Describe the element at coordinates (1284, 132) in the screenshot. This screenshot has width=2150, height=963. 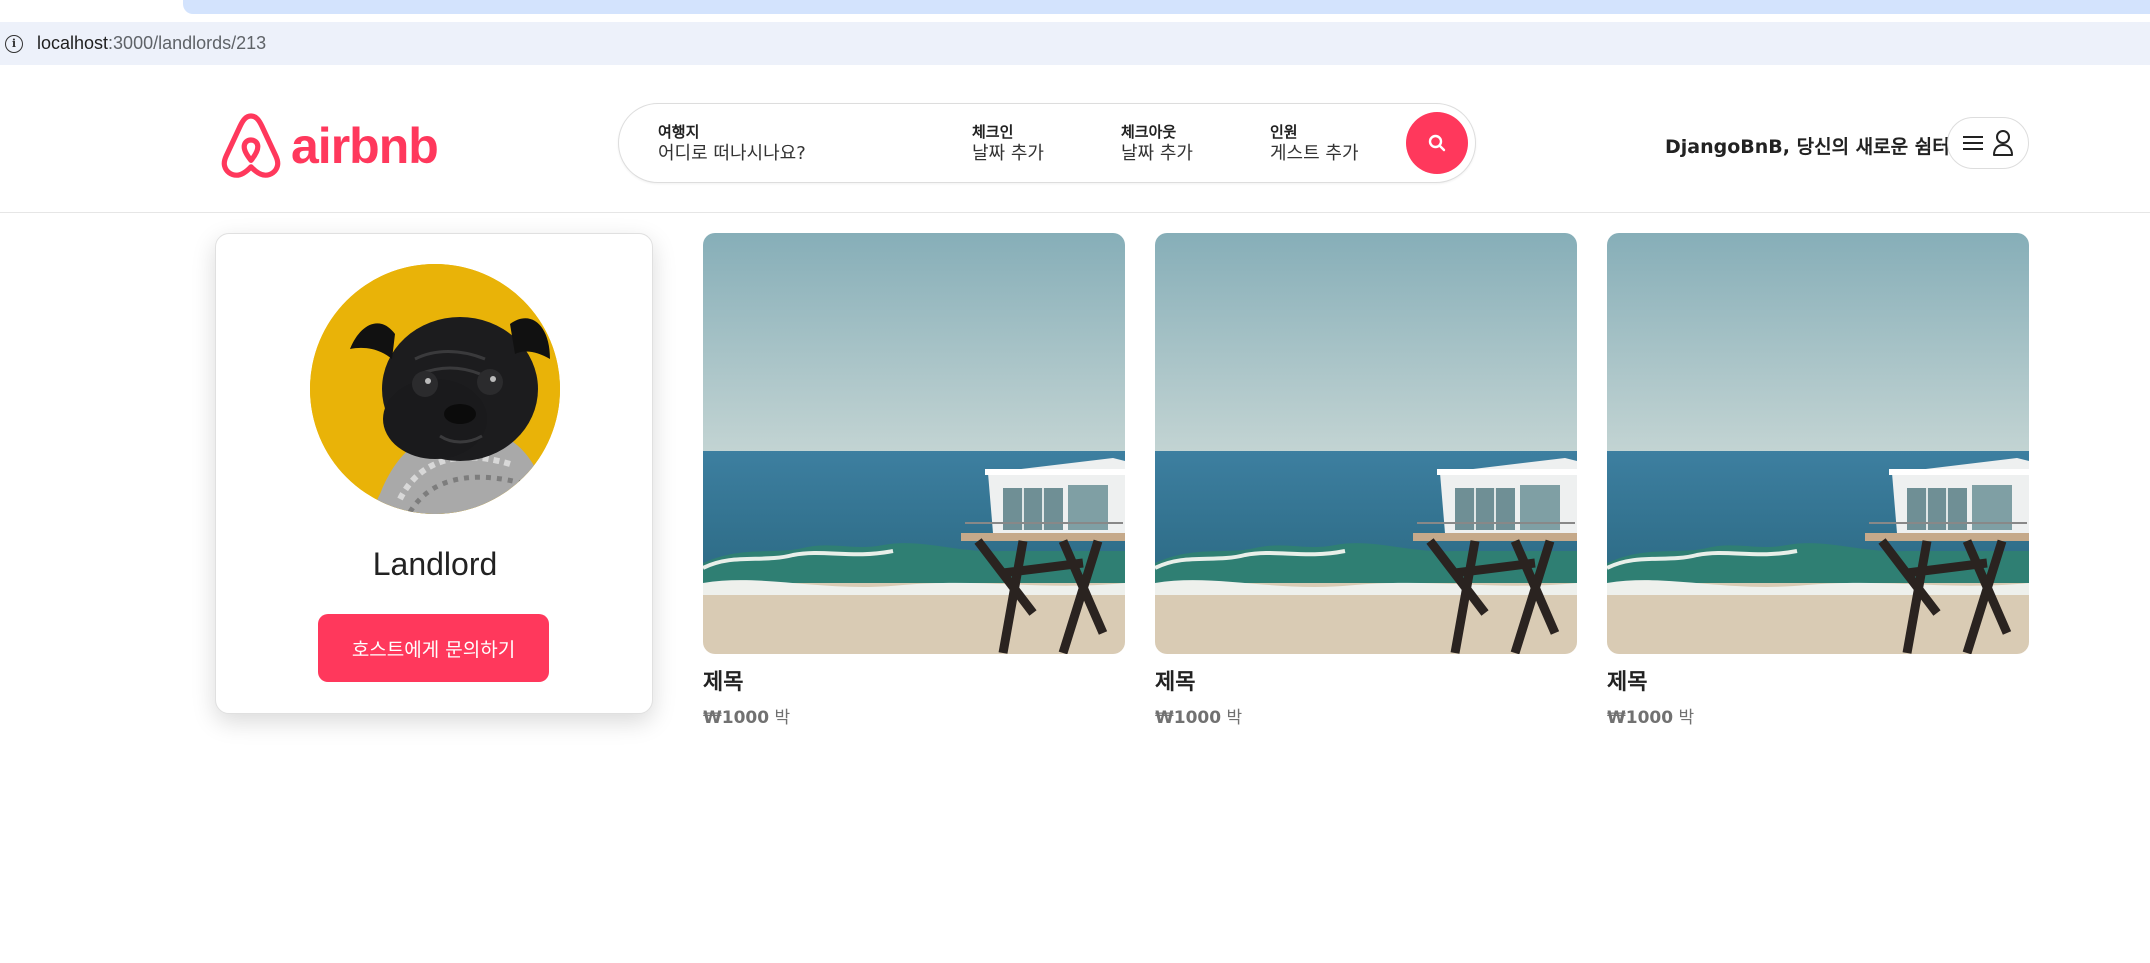
I see `guests-label: 인원` at that location.